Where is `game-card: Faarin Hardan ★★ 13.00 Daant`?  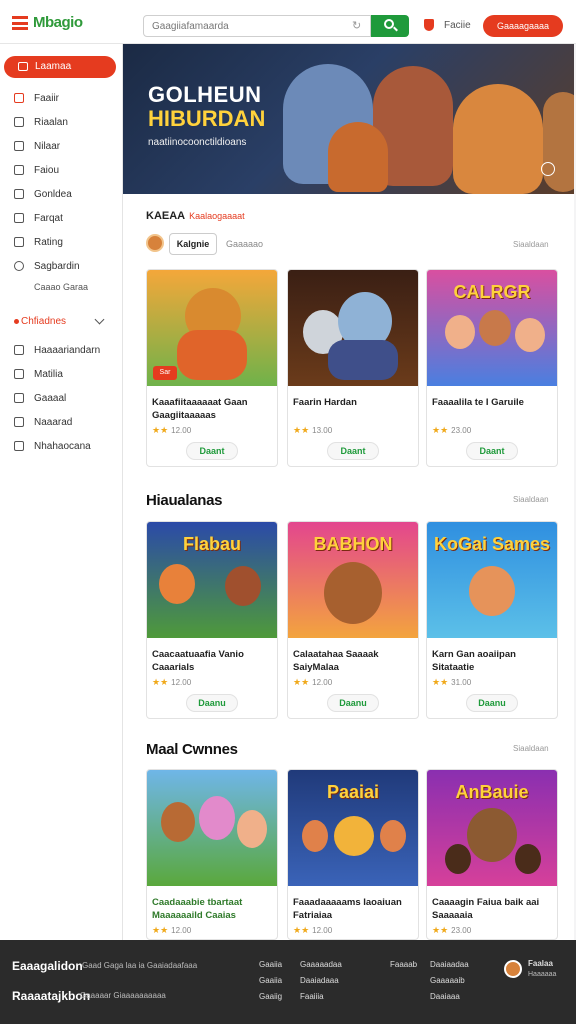 game-card: Faarin Hardan ★★ 13.00 Daant is located at coordinates (353, 368).